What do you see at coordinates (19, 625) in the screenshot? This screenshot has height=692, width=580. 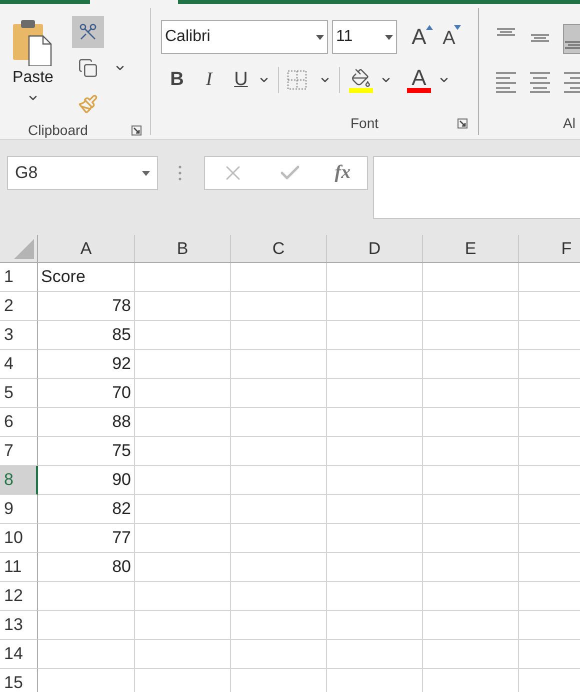 I see `row-header: 13` at bounding box center [19, 625].